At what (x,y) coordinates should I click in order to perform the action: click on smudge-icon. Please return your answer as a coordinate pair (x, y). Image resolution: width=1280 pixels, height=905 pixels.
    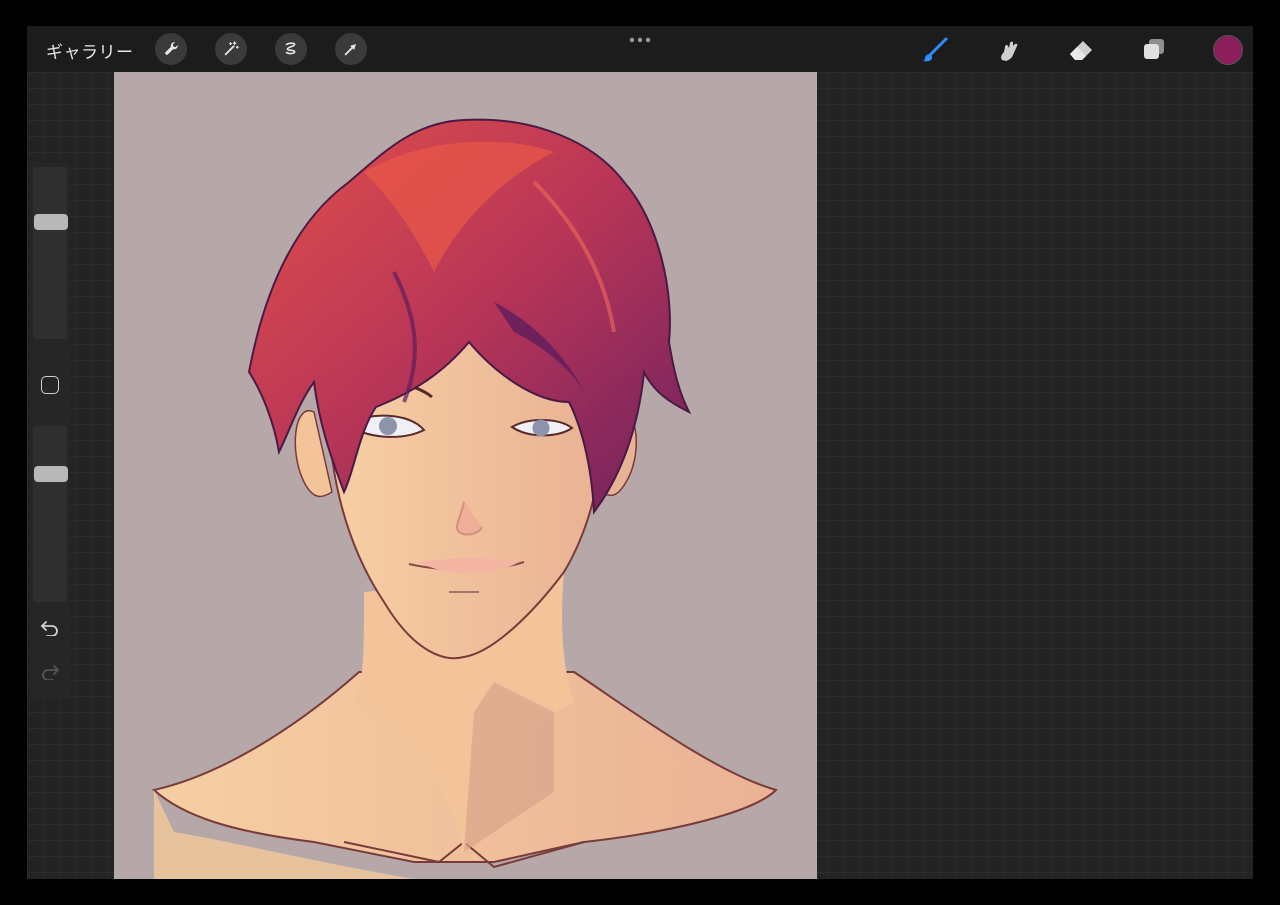
    Looking at the image, I should click on (1008, 50).